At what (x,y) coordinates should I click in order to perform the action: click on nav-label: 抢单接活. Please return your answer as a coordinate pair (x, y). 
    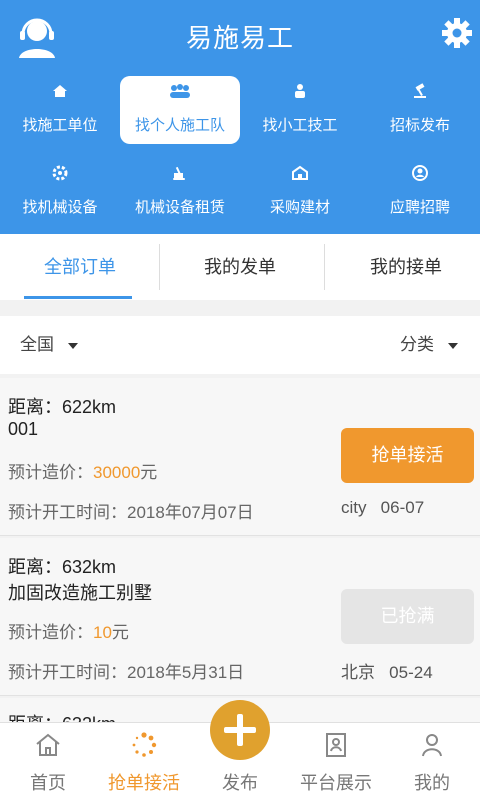
    Looking at the image, I should click on (144, 783).